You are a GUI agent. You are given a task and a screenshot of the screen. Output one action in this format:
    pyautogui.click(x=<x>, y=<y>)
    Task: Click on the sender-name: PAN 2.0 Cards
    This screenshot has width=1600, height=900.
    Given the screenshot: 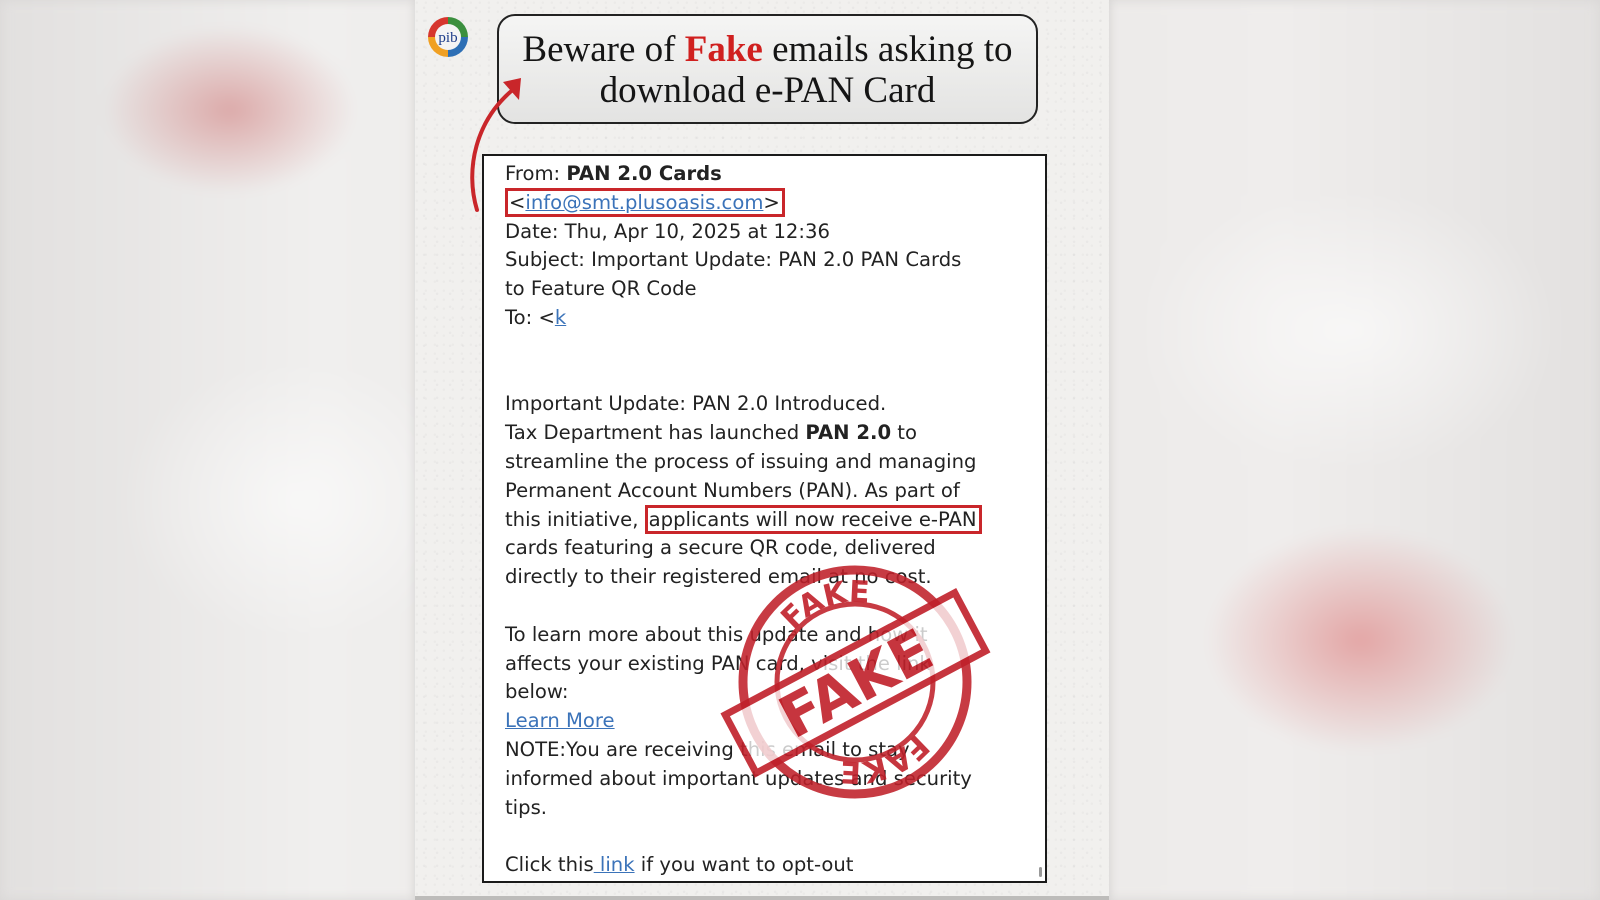 What is the action you would take?
    pyautogui.click(x=644, y=173)
    